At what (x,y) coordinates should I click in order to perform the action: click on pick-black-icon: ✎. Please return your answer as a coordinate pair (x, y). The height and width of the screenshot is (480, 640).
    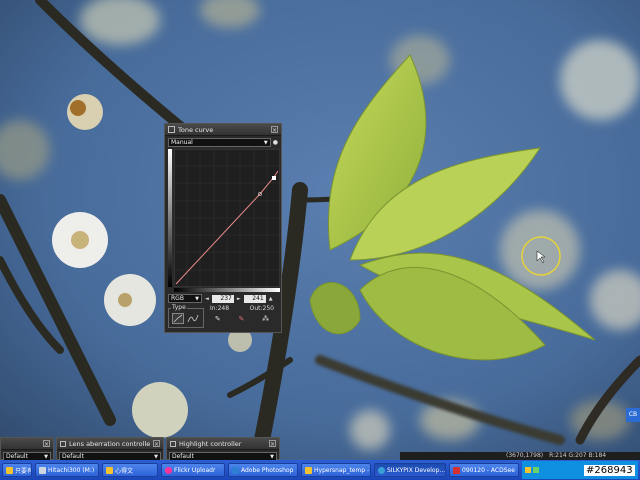
    Looking at the image, I should click on (218, 319).